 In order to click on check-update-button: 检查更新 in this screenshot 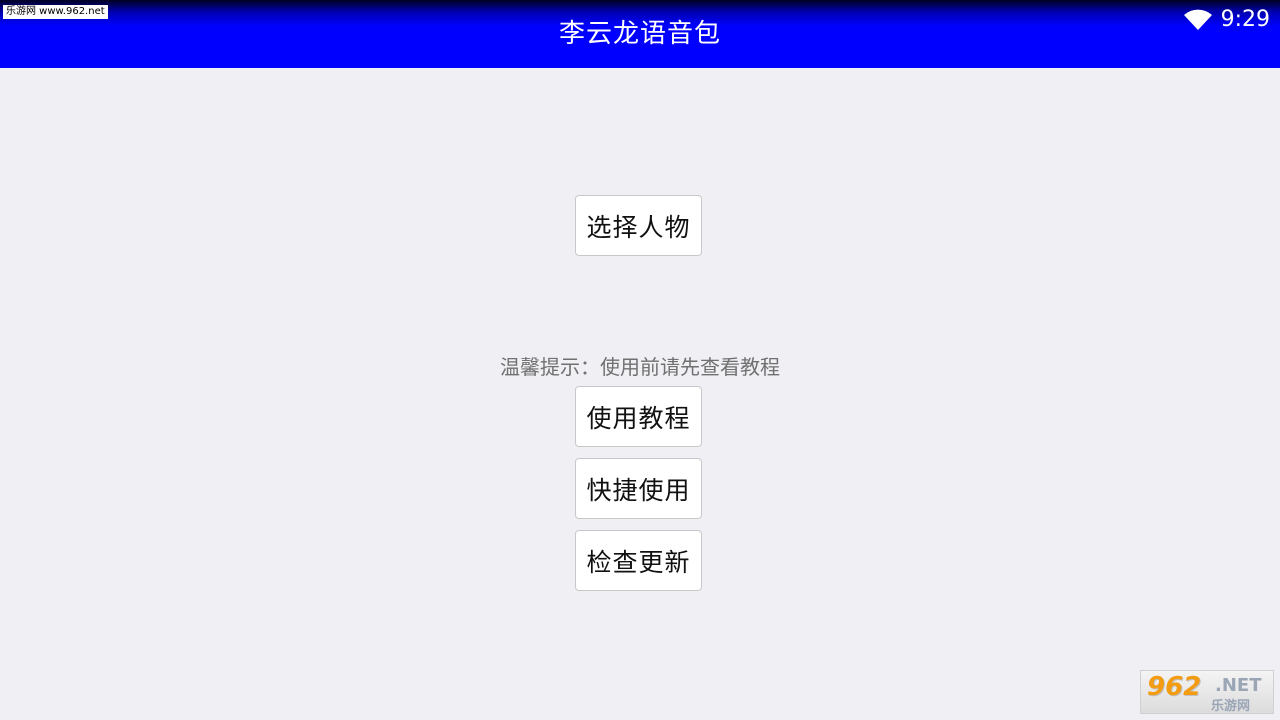, I will do `click(638, 560)`.